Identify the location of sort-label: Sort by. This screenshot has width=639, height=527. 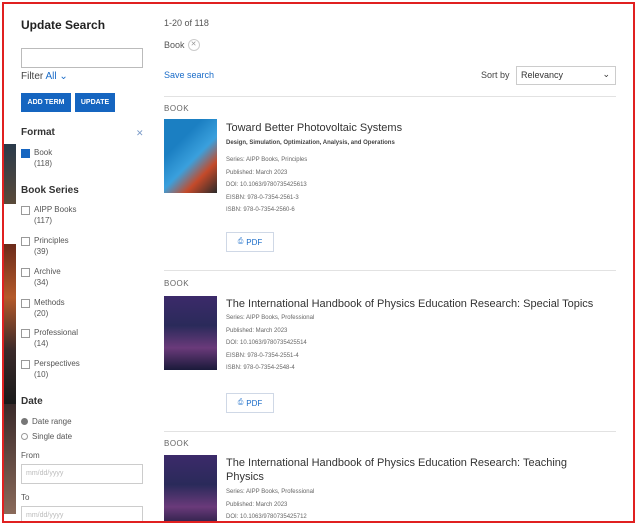
(495, 75).